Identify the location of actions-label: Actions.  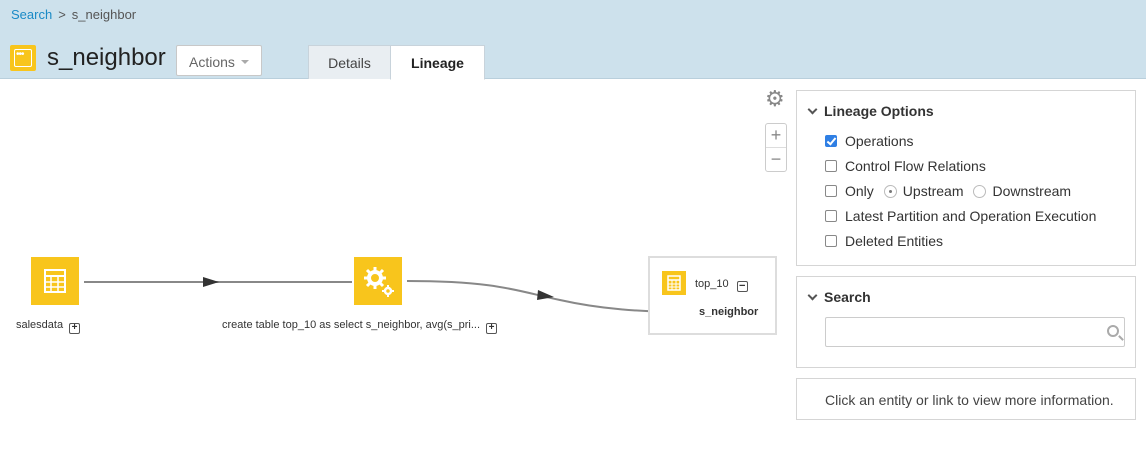
(212, 62).